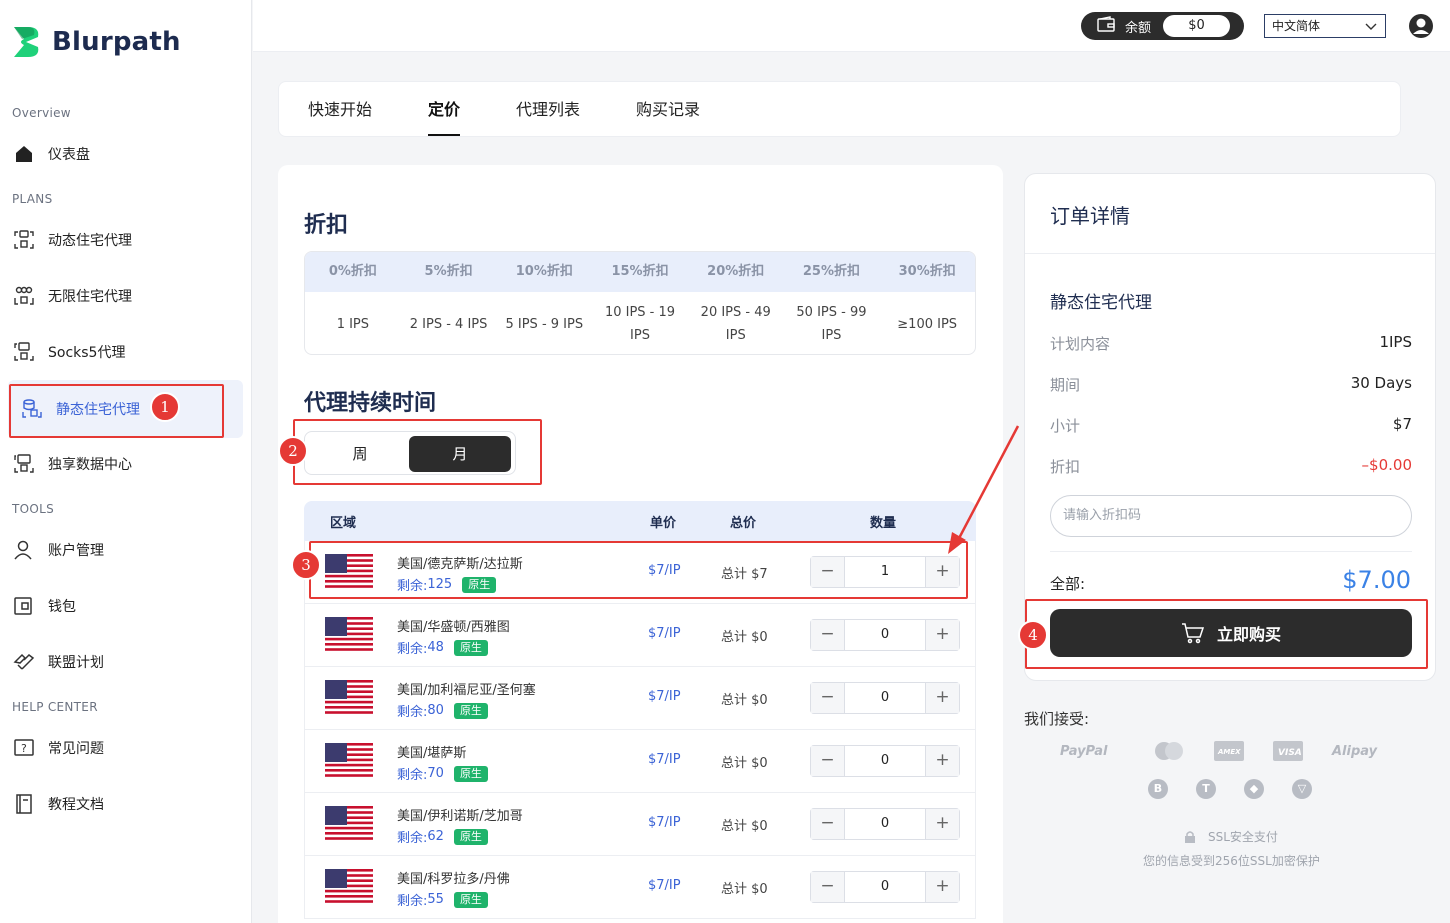  What do you see at coordinates (453, 879) in the screenshot?
I see `region-name: 美国/科罗拉多/丹佛` at bounding box center [453, 879].